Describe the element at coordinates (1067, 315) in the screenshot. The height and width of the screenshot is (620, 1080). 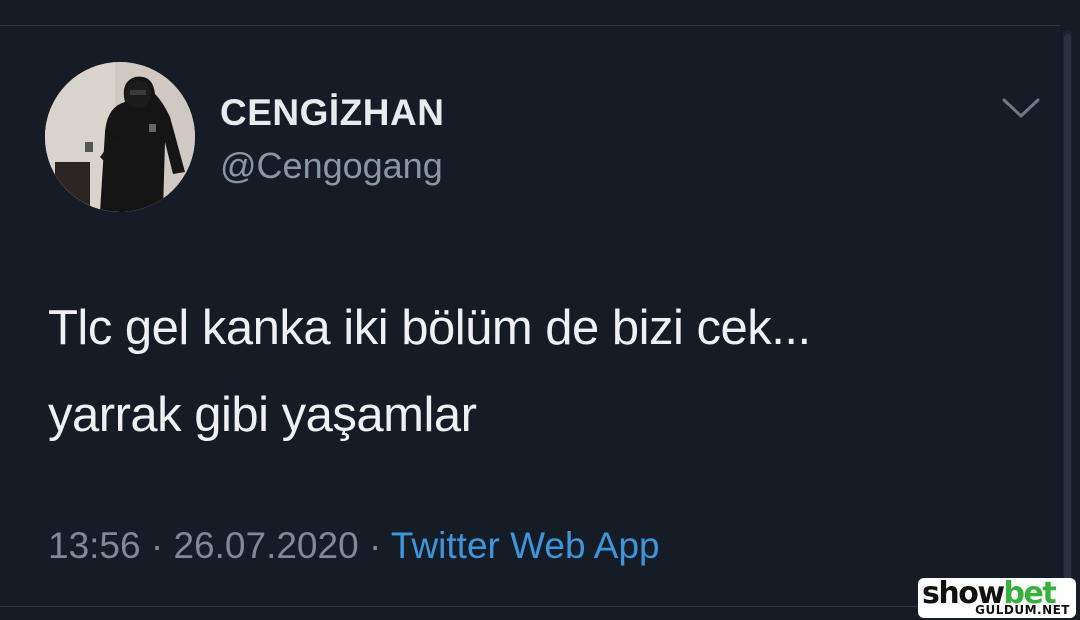
I see `scrollbar-thumb` at that location.